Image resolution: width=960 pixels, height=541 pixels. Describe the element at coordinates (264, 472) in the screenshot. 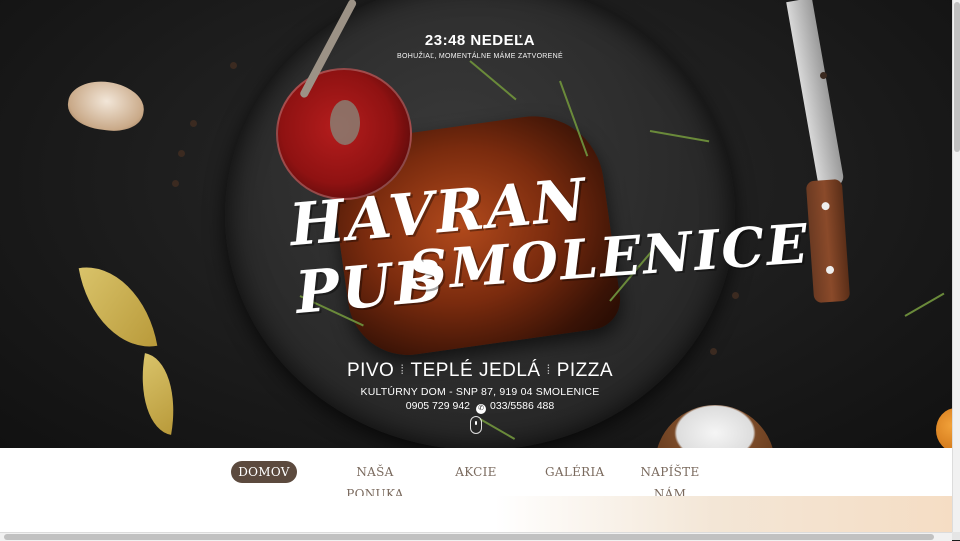

I see `nav-item-domov: DOMOV` at that location.